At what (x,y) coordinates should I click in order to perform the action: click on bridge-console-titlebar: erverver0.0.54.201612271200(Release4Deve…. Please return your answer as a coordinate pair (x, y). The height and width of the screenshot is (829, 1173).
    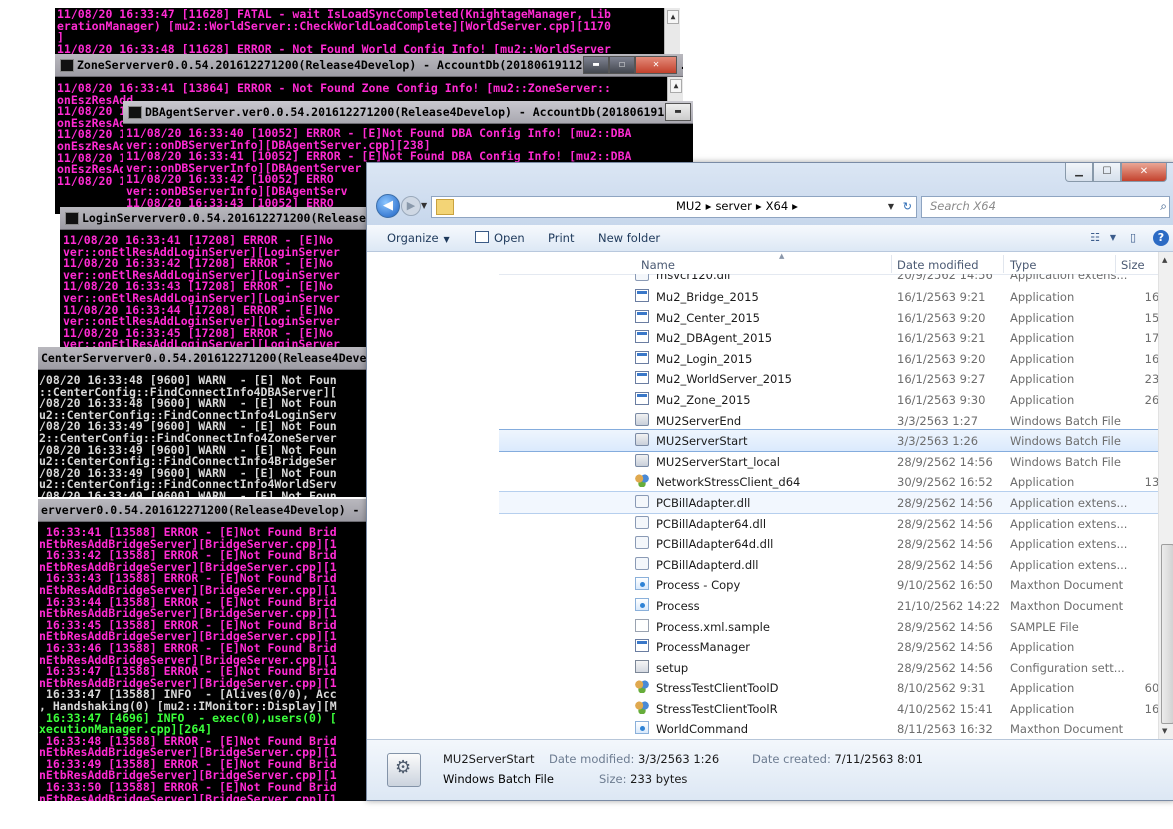
    Looking at the image, I should click on (203, 510).